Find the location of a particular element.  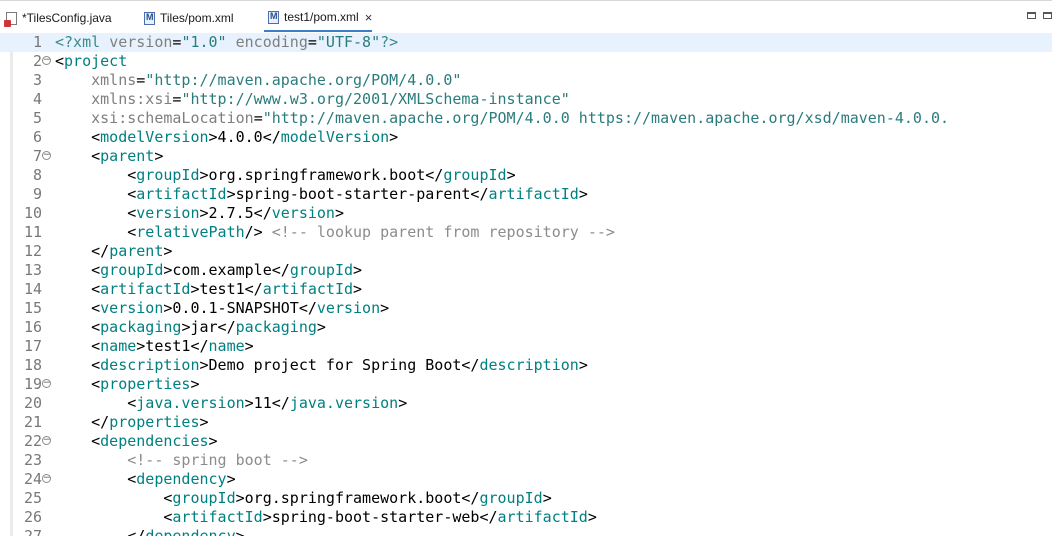

line-number: 8 is located at coordinates (37, 175).